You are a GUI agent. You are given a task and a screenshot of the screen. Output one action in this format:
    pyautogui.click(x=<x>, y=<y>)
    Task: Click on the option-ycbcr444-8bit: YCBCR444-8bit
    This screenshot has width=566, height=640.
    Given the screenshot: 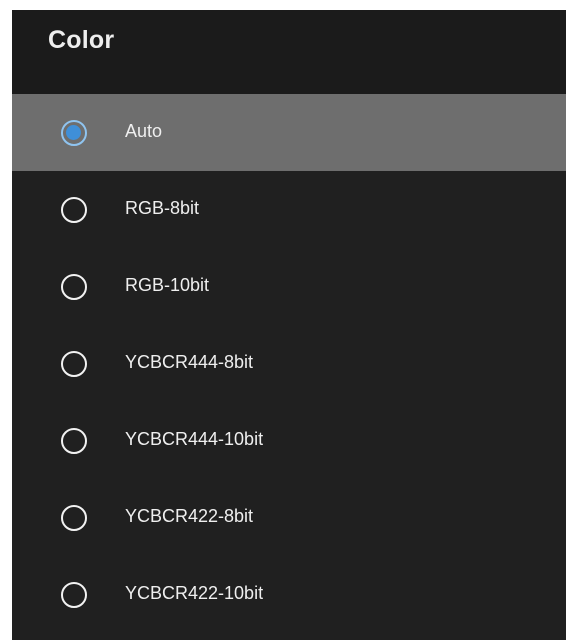 What is the action you would take?
    pyautogui.click(x=289, y=363)
    